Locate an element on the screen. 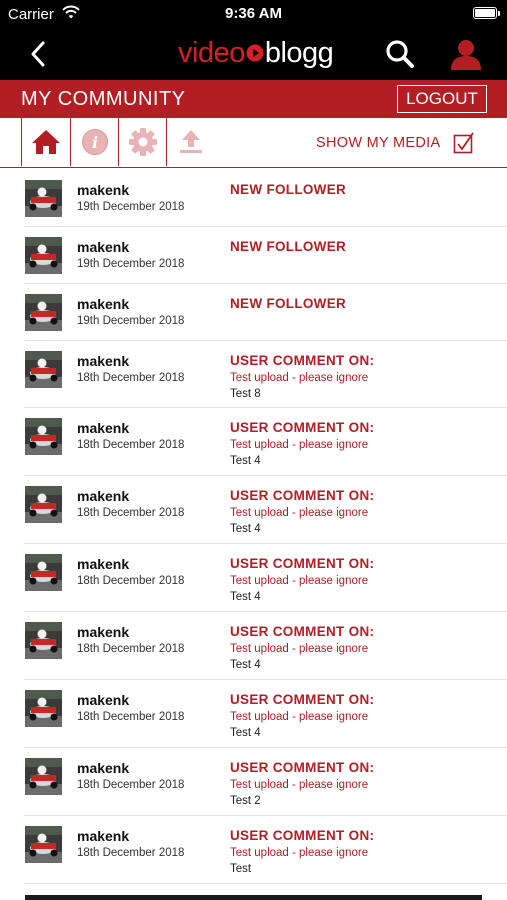 This screenshot has width=507, height=900. upload-icon is located at coordinates (191, 141).